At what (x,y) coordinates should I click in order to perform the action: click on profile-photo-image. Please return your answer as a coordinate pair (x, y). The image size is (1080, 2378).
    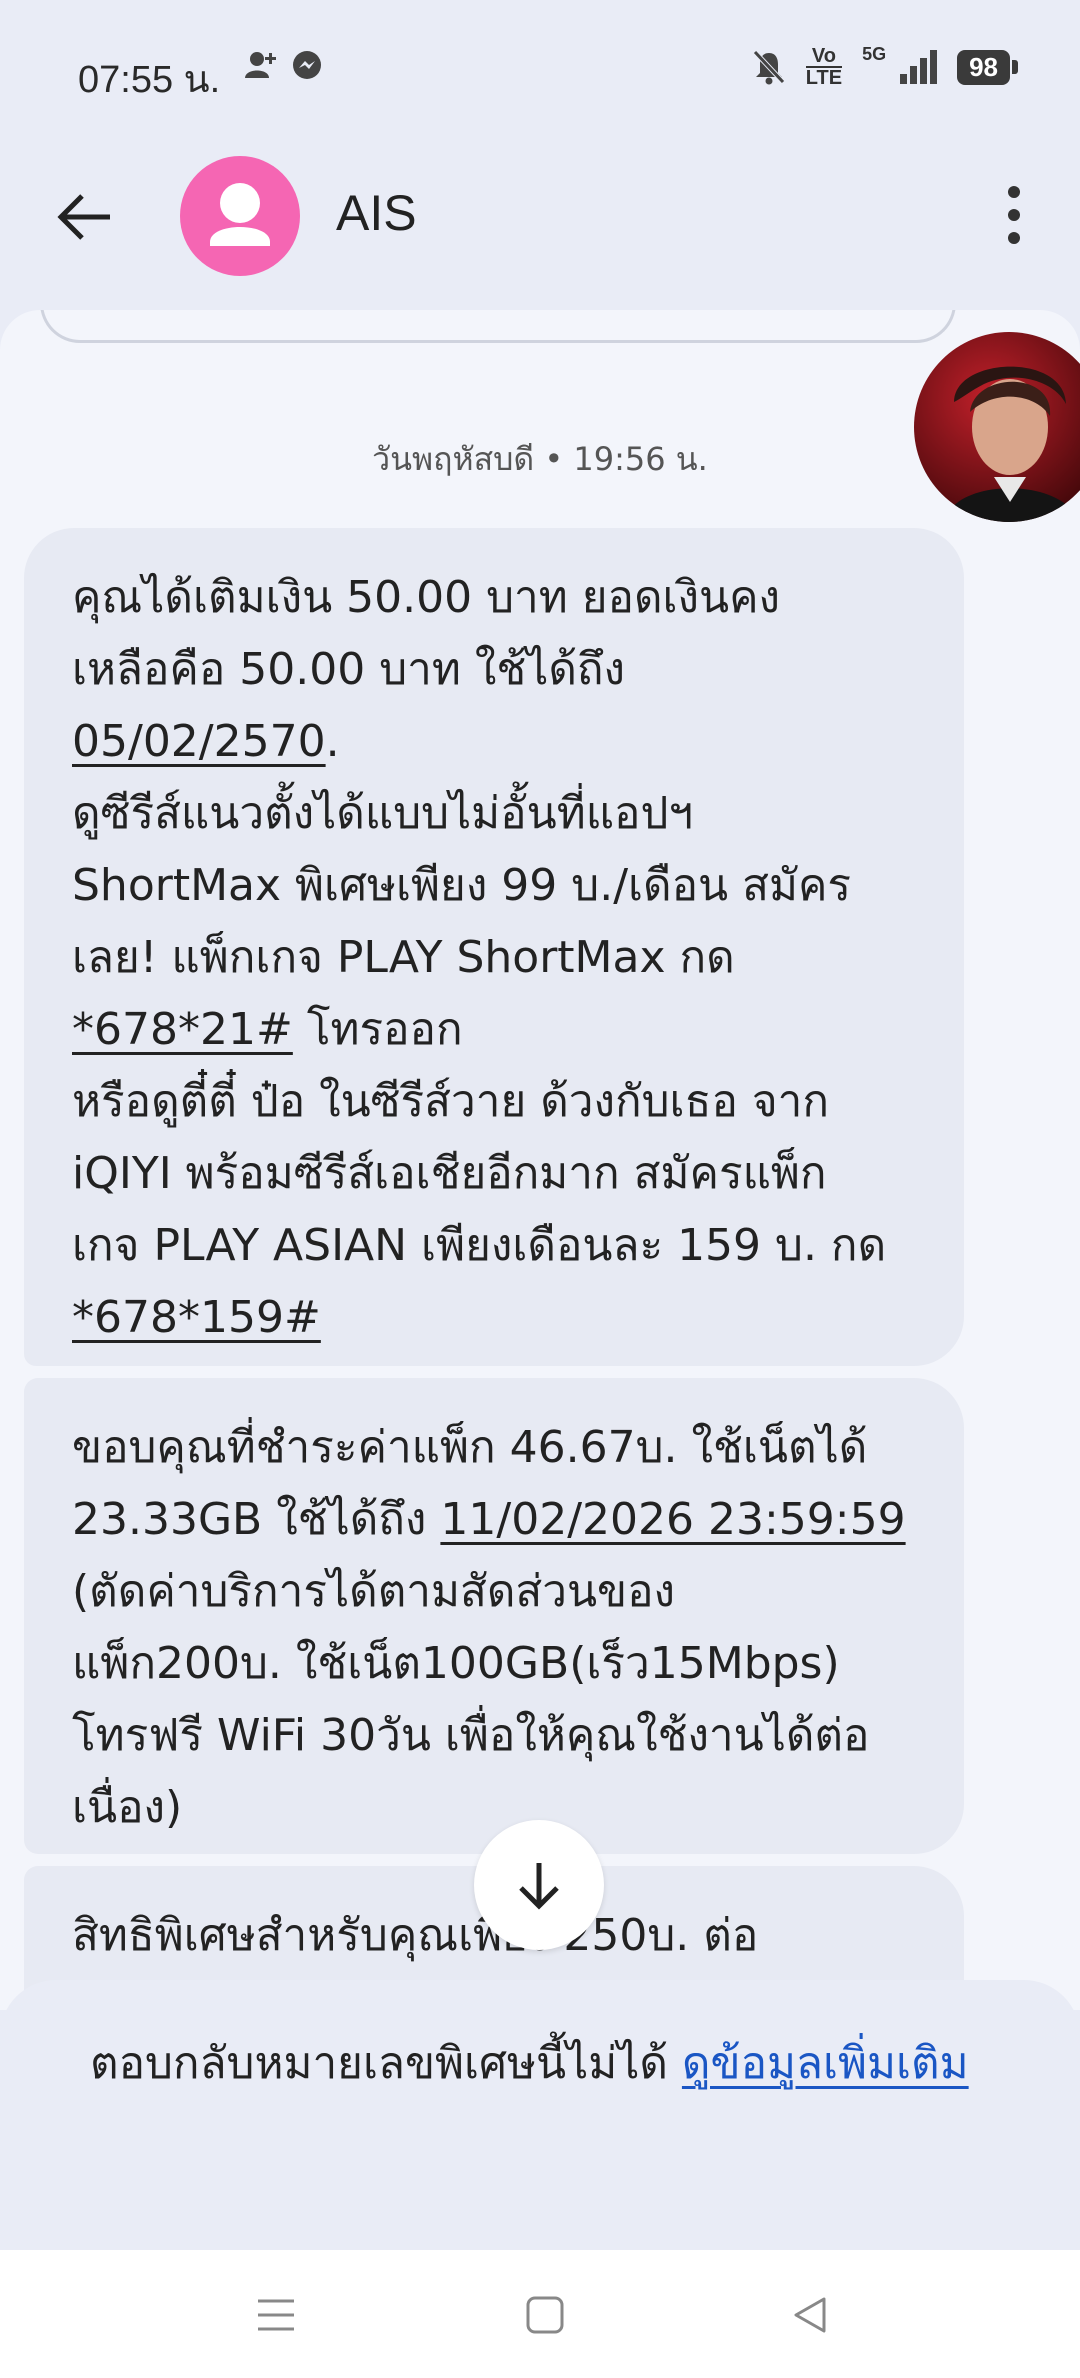
    Looking at the image, I should click on (997, 427).